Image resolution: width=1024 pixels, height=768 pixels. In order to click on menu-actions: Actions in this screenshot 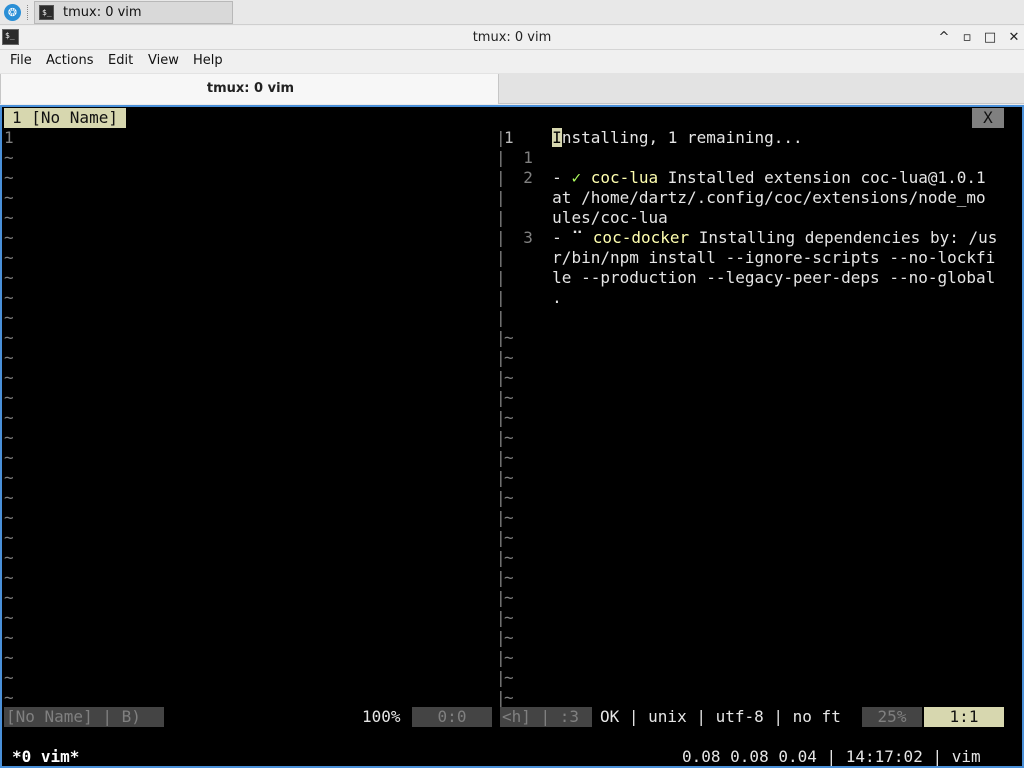, I will do `click(70, 60)`.